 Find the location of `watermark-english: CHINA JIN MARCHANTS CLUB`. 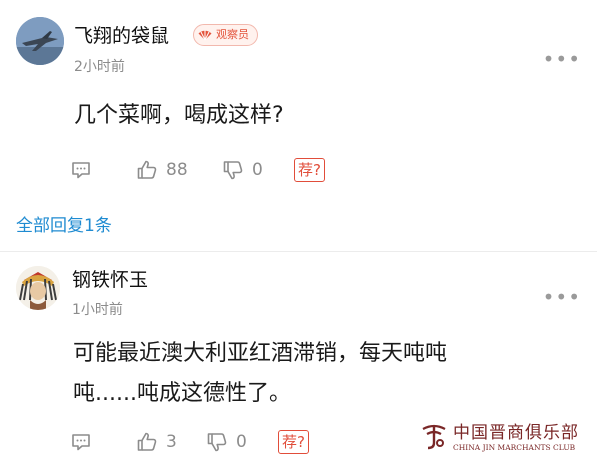

watermark-english: CHINA JIN MARCHANTS CLUB is located at coordinates (514, 447).